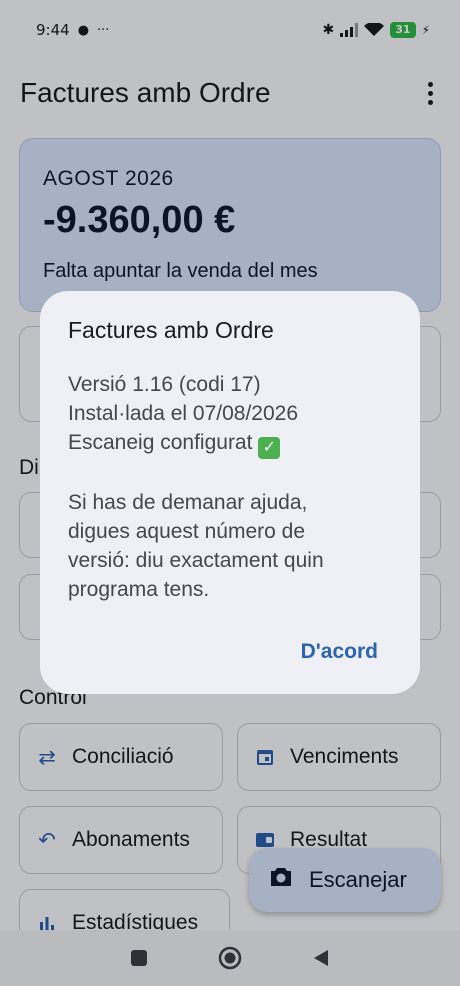  Describe the element at coordinates (139, 589) in the screenshot. I see `dialog-help-line-4: programa tens.` at that location.